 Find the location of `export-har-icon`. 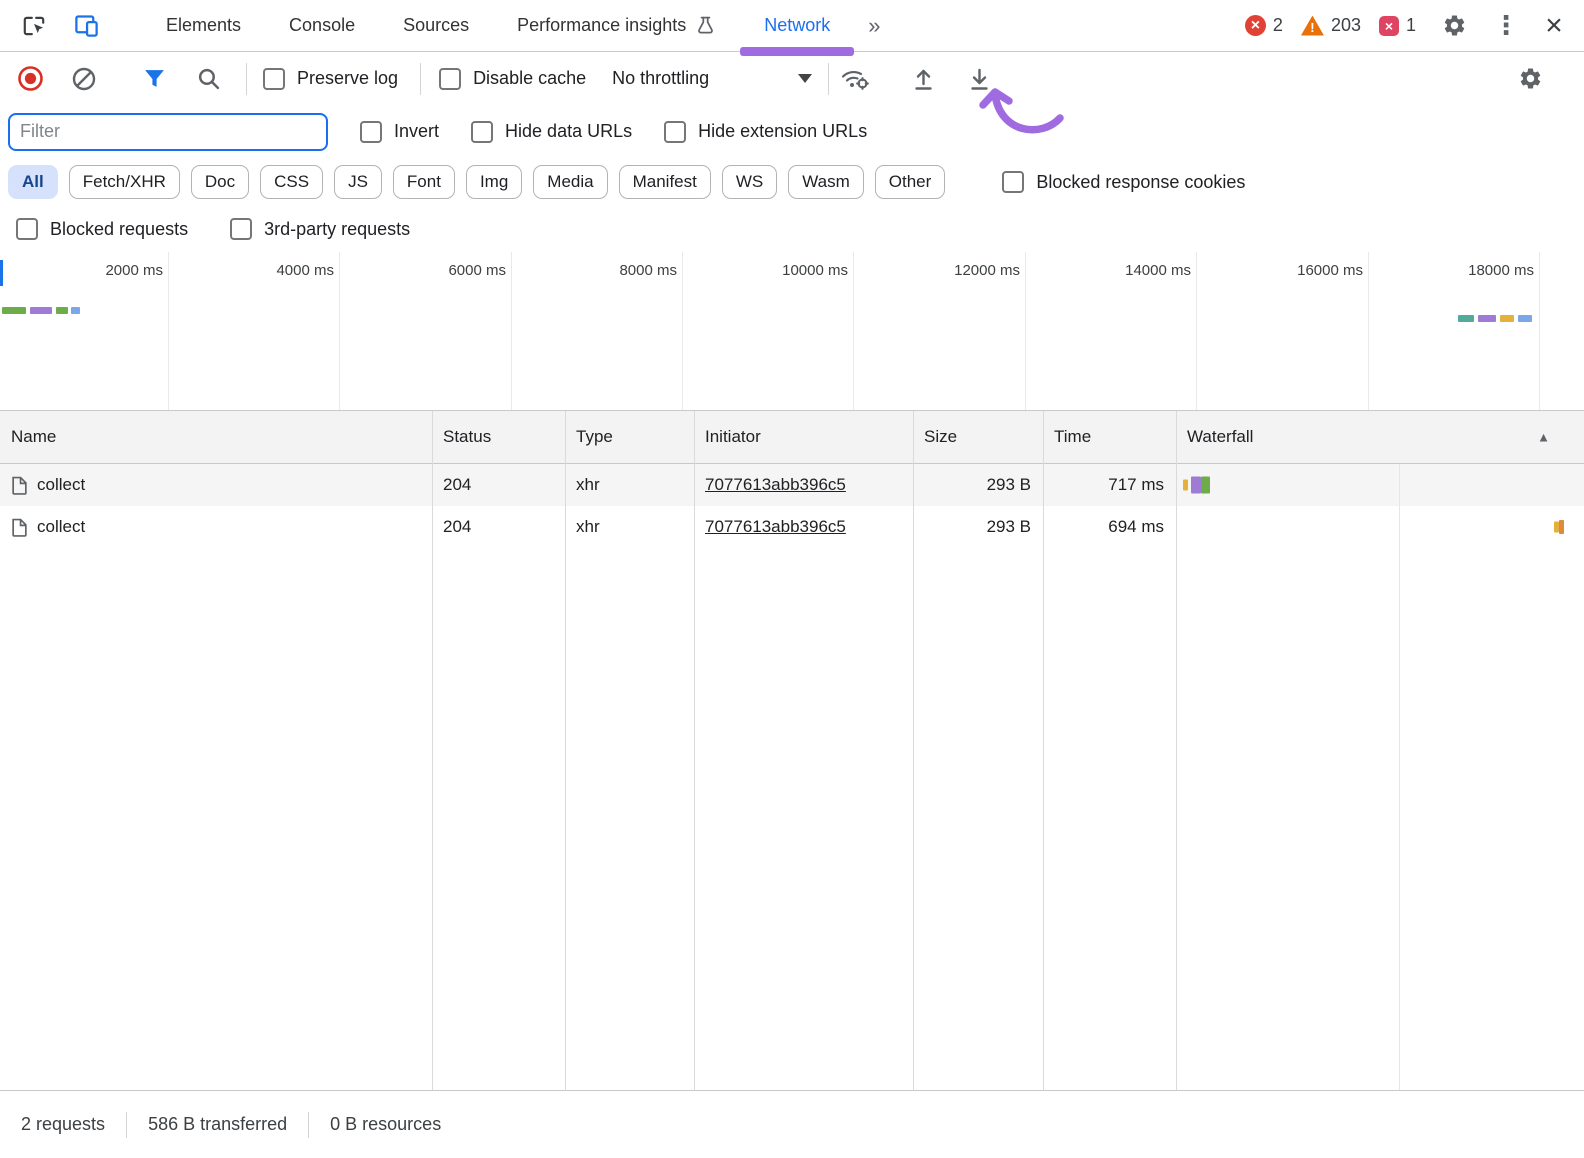

export-har-icon is located at coordinates (979, 79).